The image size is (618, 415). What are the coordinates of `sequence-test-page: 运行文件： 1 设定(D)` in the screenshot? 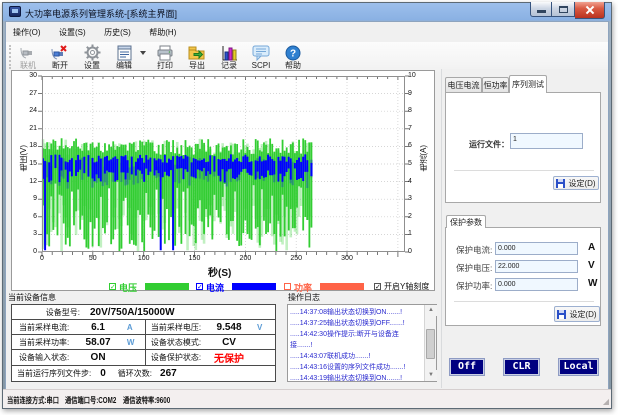 It's located at (523, 147).